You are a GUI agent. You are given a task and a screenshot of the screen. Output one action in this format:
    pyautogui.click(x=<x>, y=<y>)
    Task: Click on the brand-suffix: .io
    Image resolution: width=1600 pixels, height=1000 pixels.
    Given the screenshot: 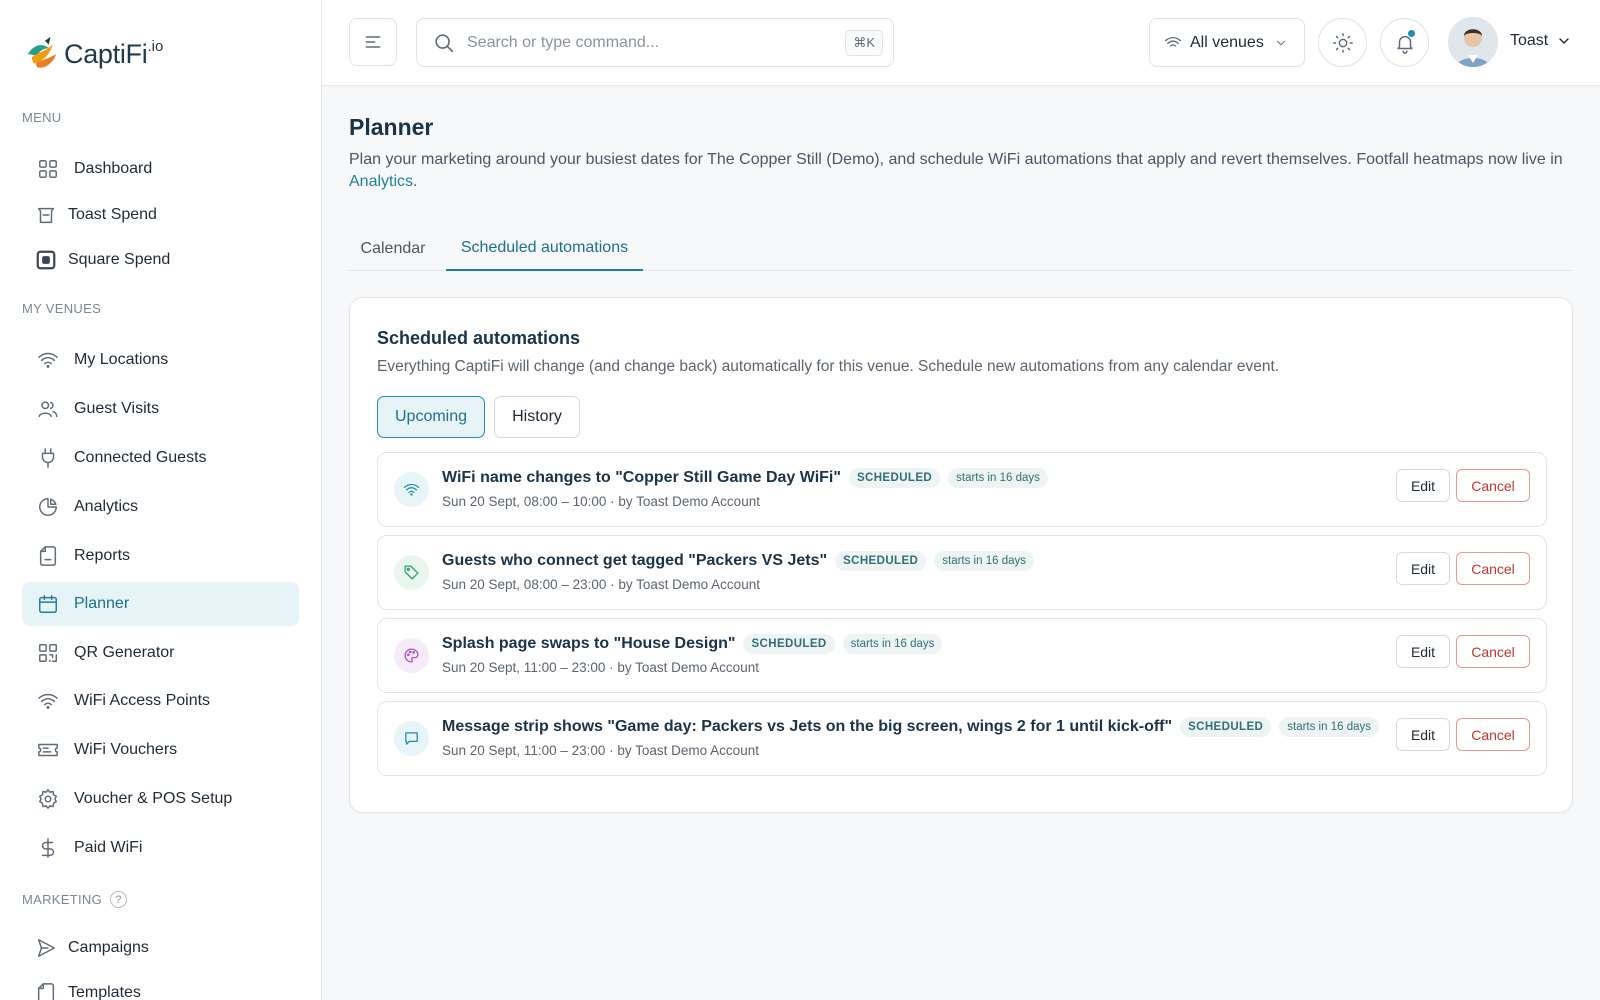 What is the action you would take?
    pyautogui.click(x=155, y=46)
    